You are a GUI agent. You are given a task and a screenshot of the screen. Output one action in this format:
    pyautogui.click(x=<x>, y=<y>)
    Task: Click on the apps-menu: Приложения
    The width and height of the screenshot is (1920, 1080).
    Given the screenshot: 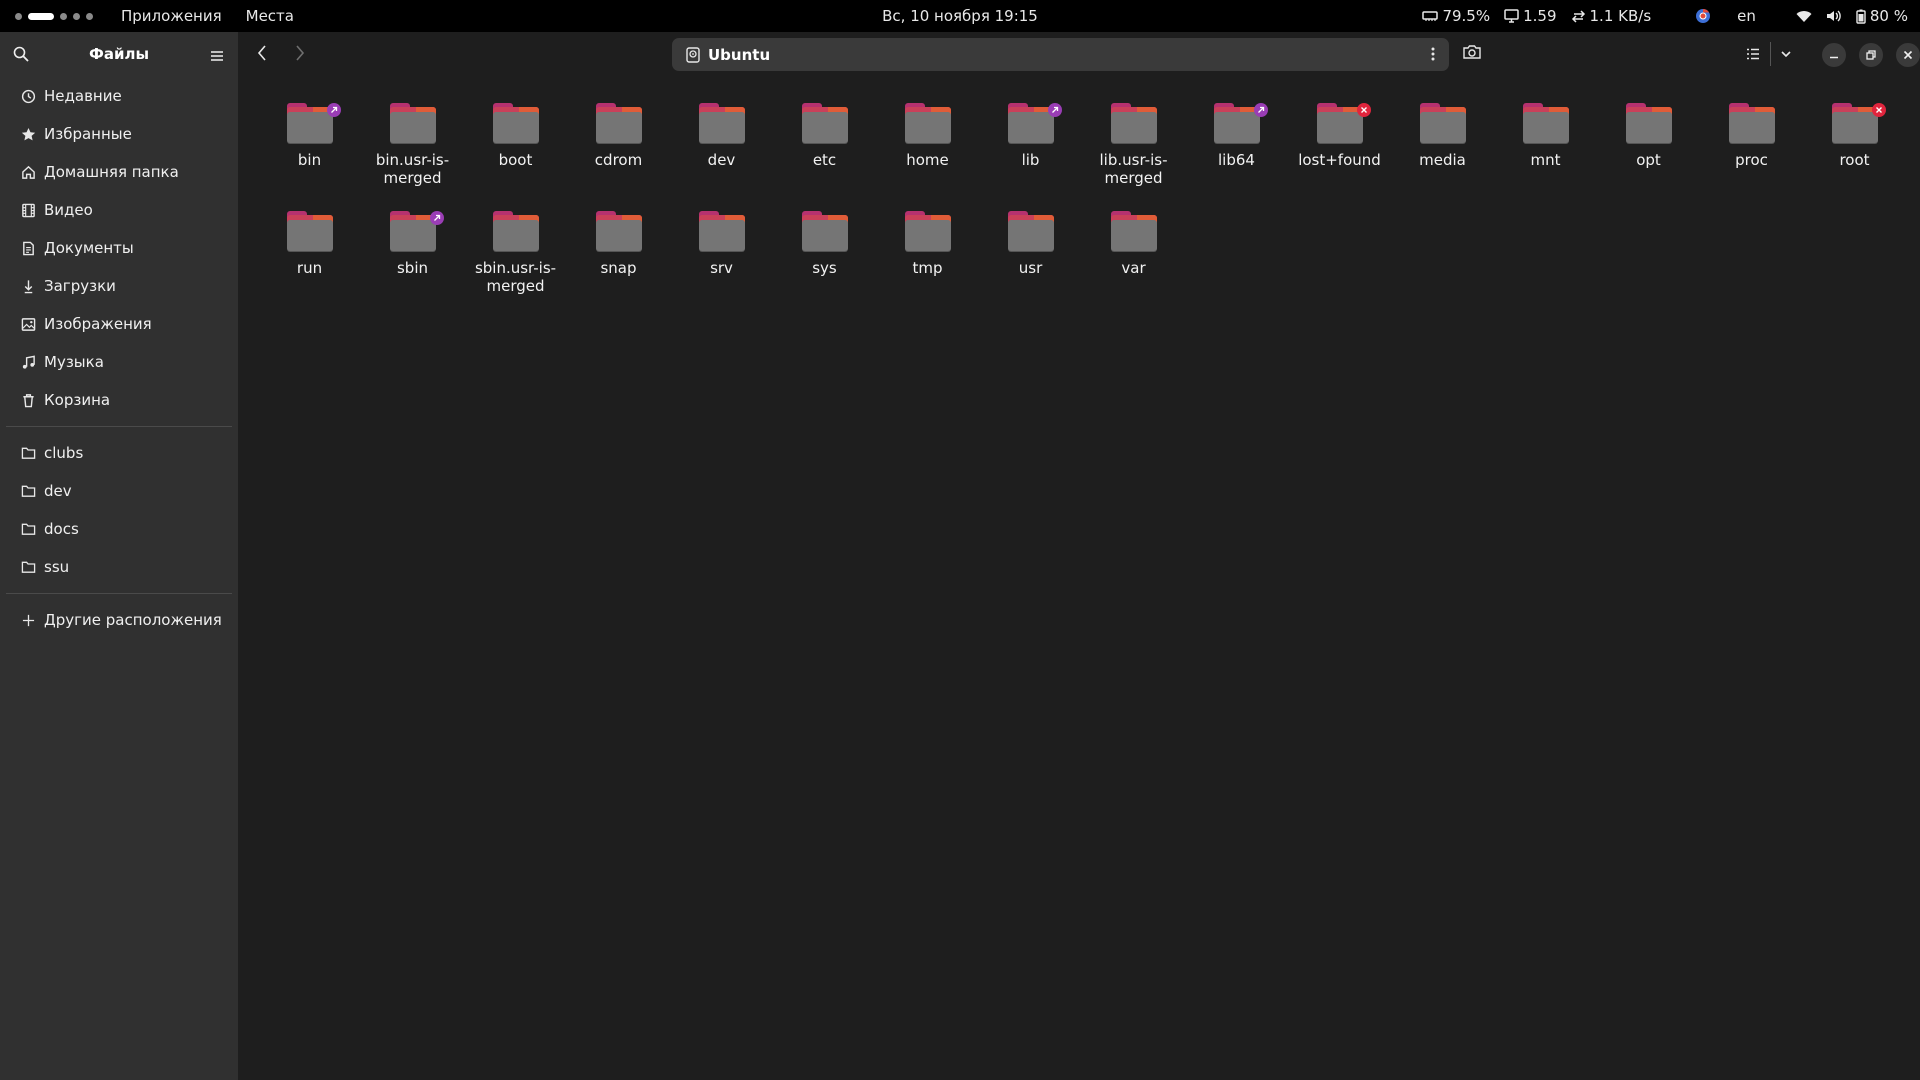 What is the action you would take?
    pyautogui.click(x=171, y=16)
    